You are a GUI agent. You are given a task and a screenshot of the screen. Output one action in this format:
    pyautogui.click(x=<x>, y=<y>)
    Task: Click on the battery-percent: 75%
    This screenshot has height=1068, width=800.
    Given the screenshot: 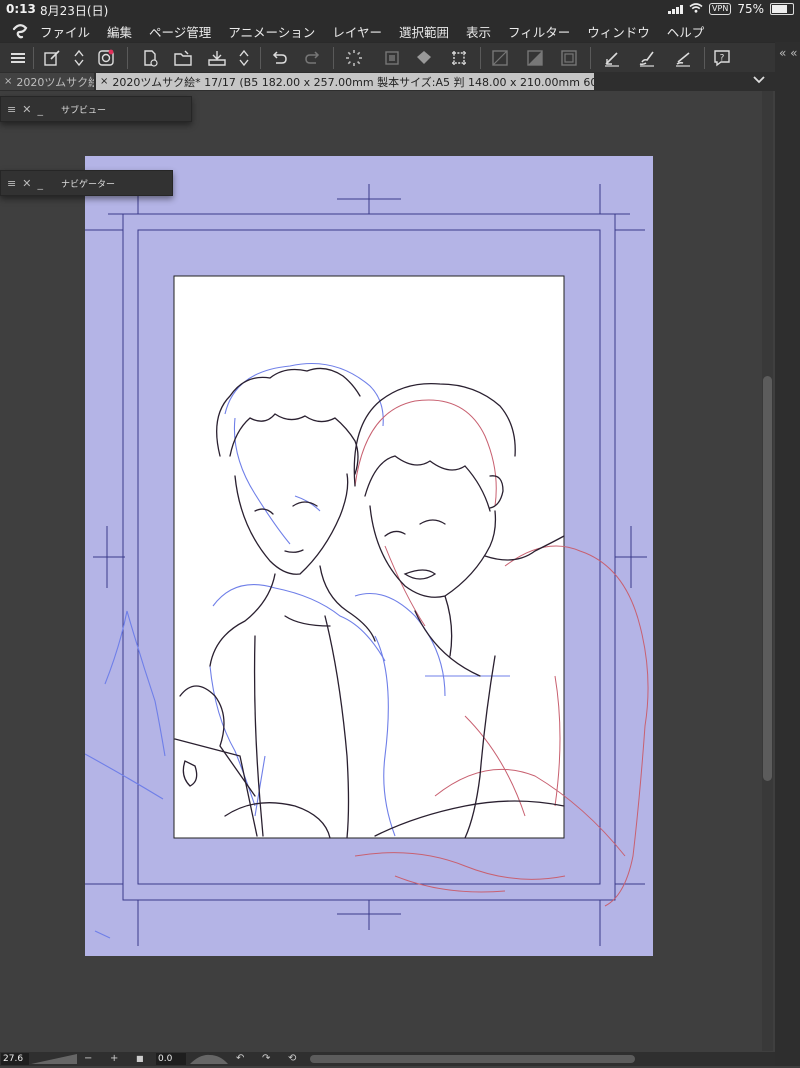 What is the action you would take?
    pyautogui.click(x=750, y=9)
    